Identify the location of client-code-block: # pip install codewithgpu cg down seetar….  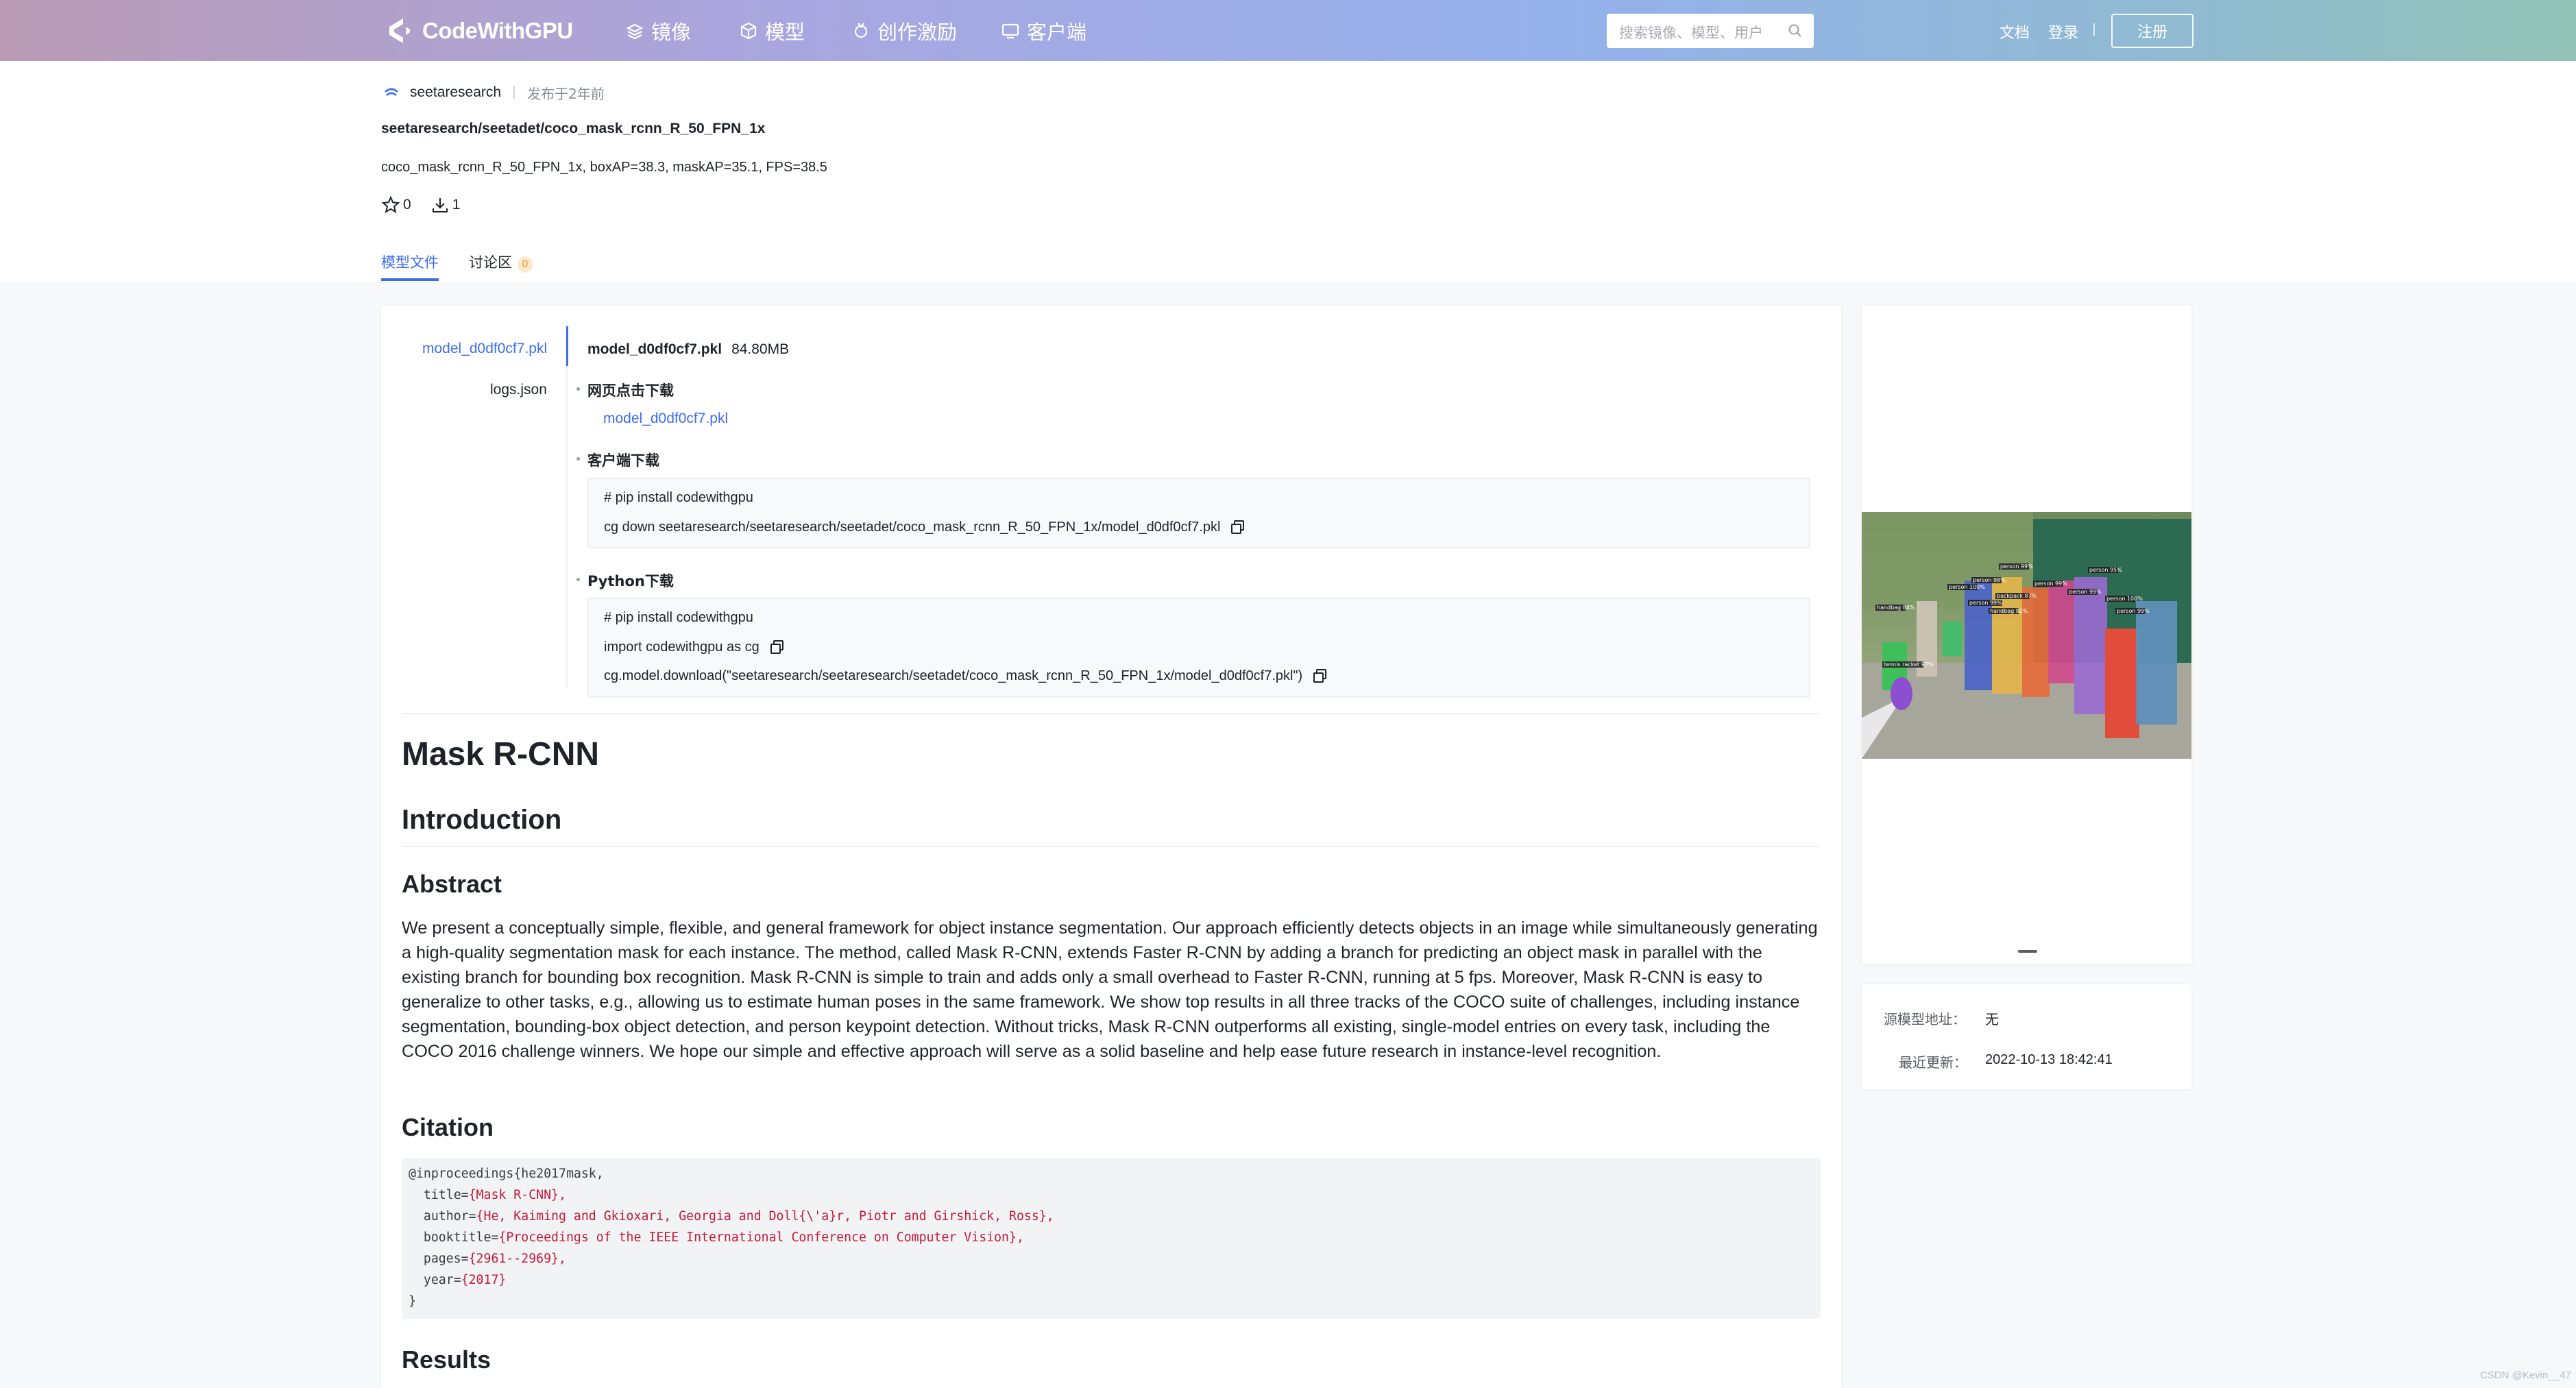
(1198, 513).